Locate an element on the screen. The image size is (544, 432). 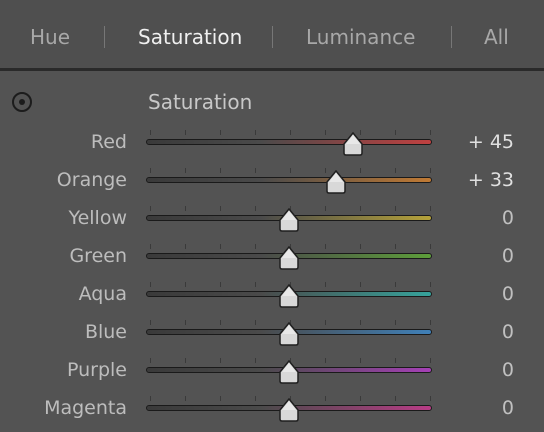
tab-hue: Hue is located at coordinates (50, 37).